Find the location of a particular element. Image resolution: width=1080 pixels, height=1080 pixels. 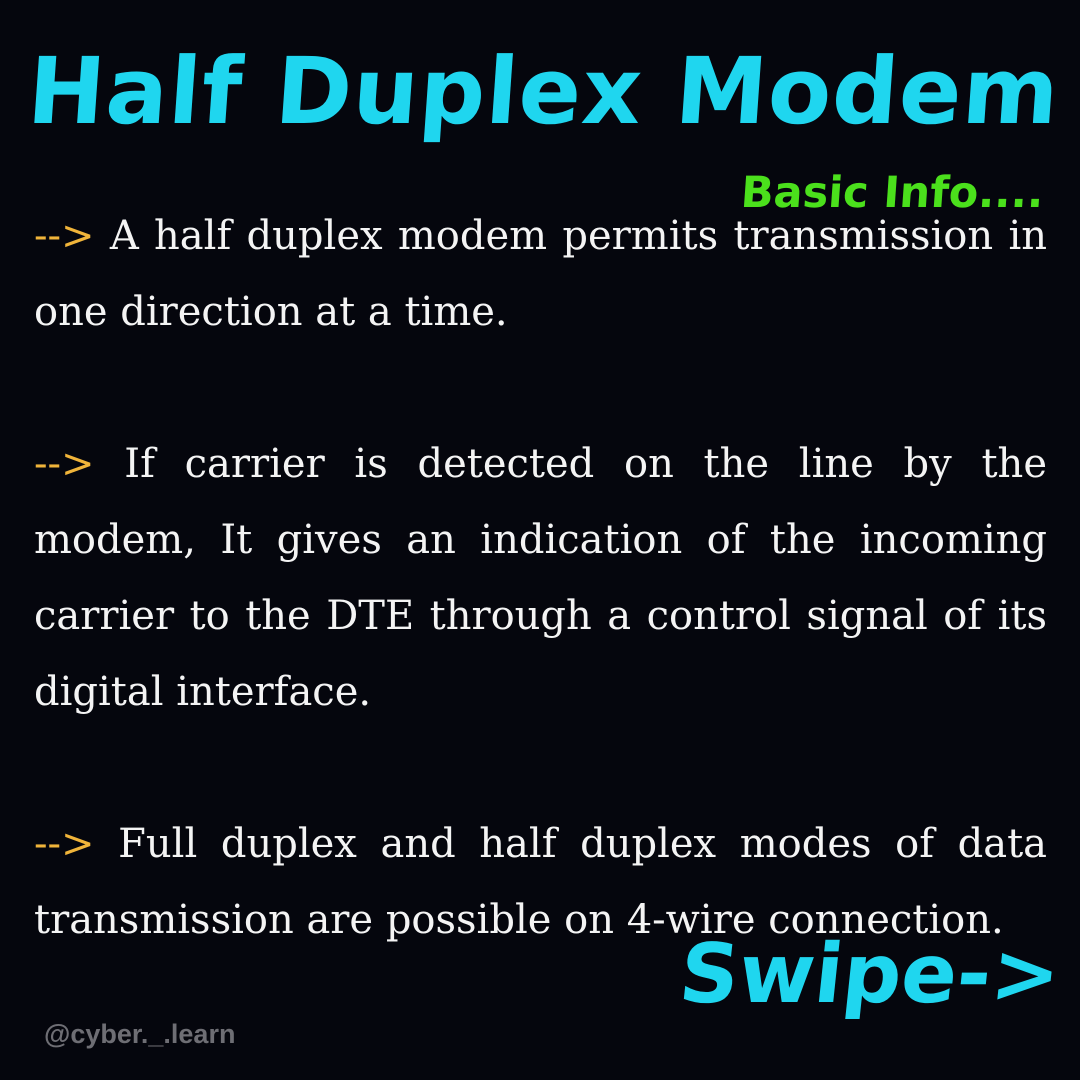

author-handle: @cyber._.learn is located at coordinates (140, 1034).